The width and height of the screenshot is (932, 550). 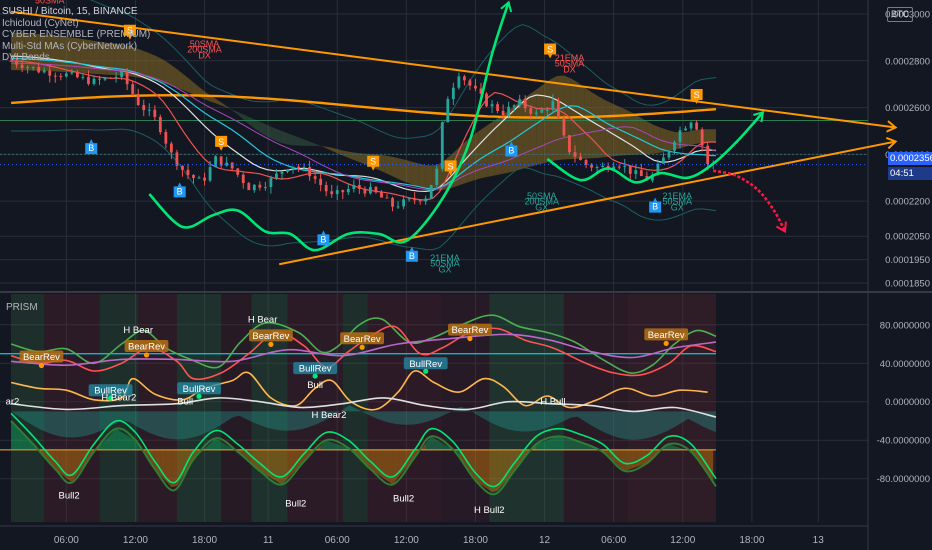 What do you see at coordinates (907, 202) in the screenshot?
I see `price-axis-label: 0.0002200` at bounding box center [907, 202].